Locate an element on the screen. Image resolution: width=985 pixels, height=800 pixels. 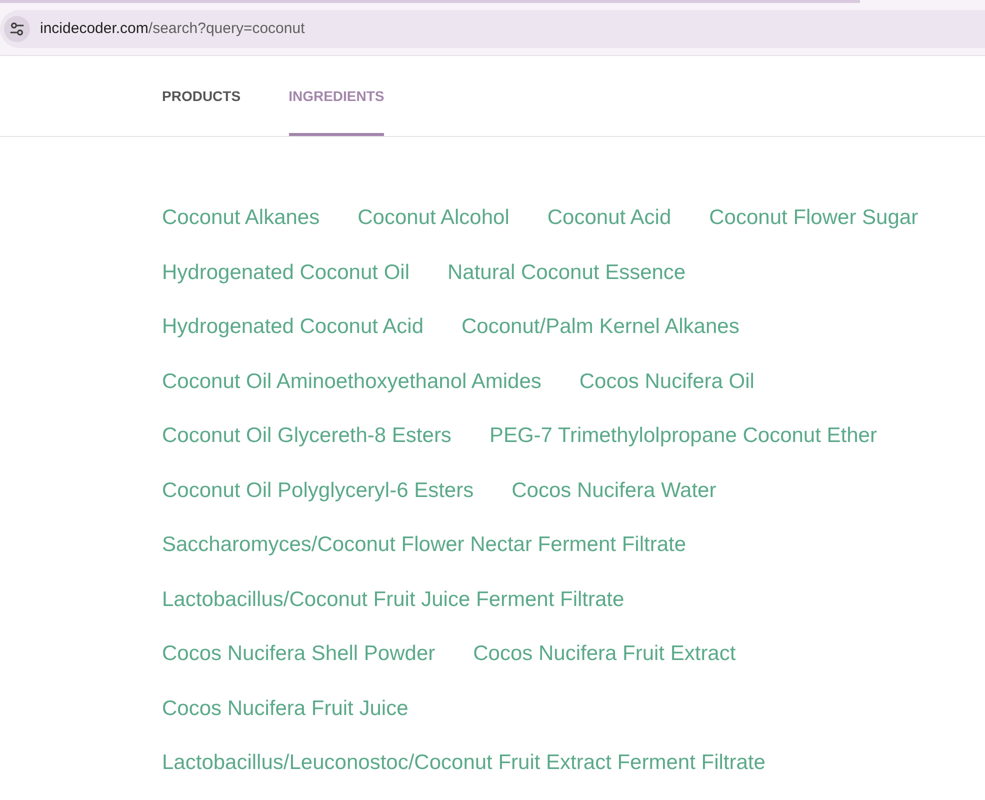
address-bar: incidecoder.com/search?query=coconut is located at coordinates (492, 29).